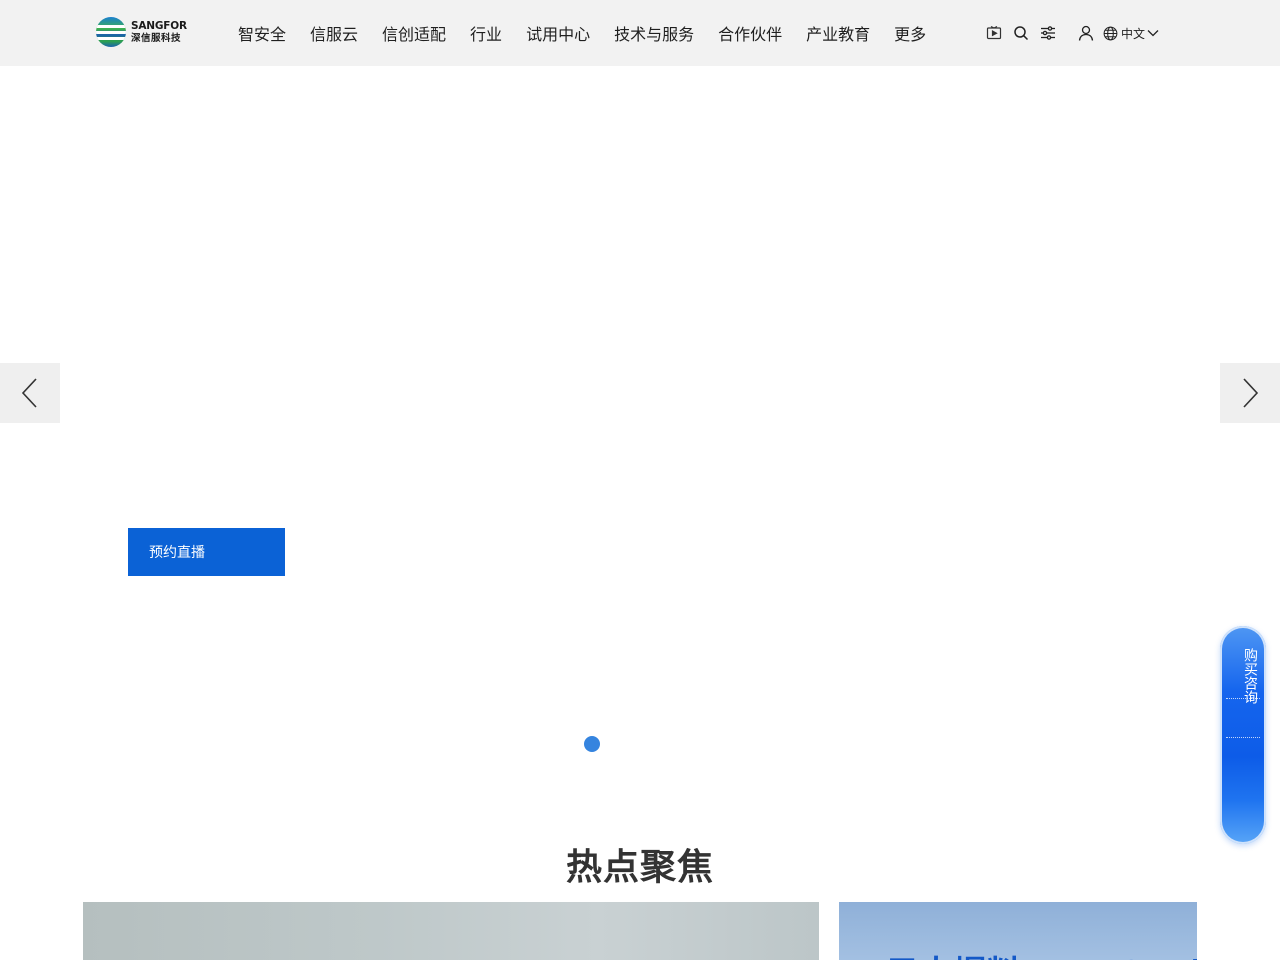  I want to click on nav-item-smart-security: 智安全, so click(262, 33).